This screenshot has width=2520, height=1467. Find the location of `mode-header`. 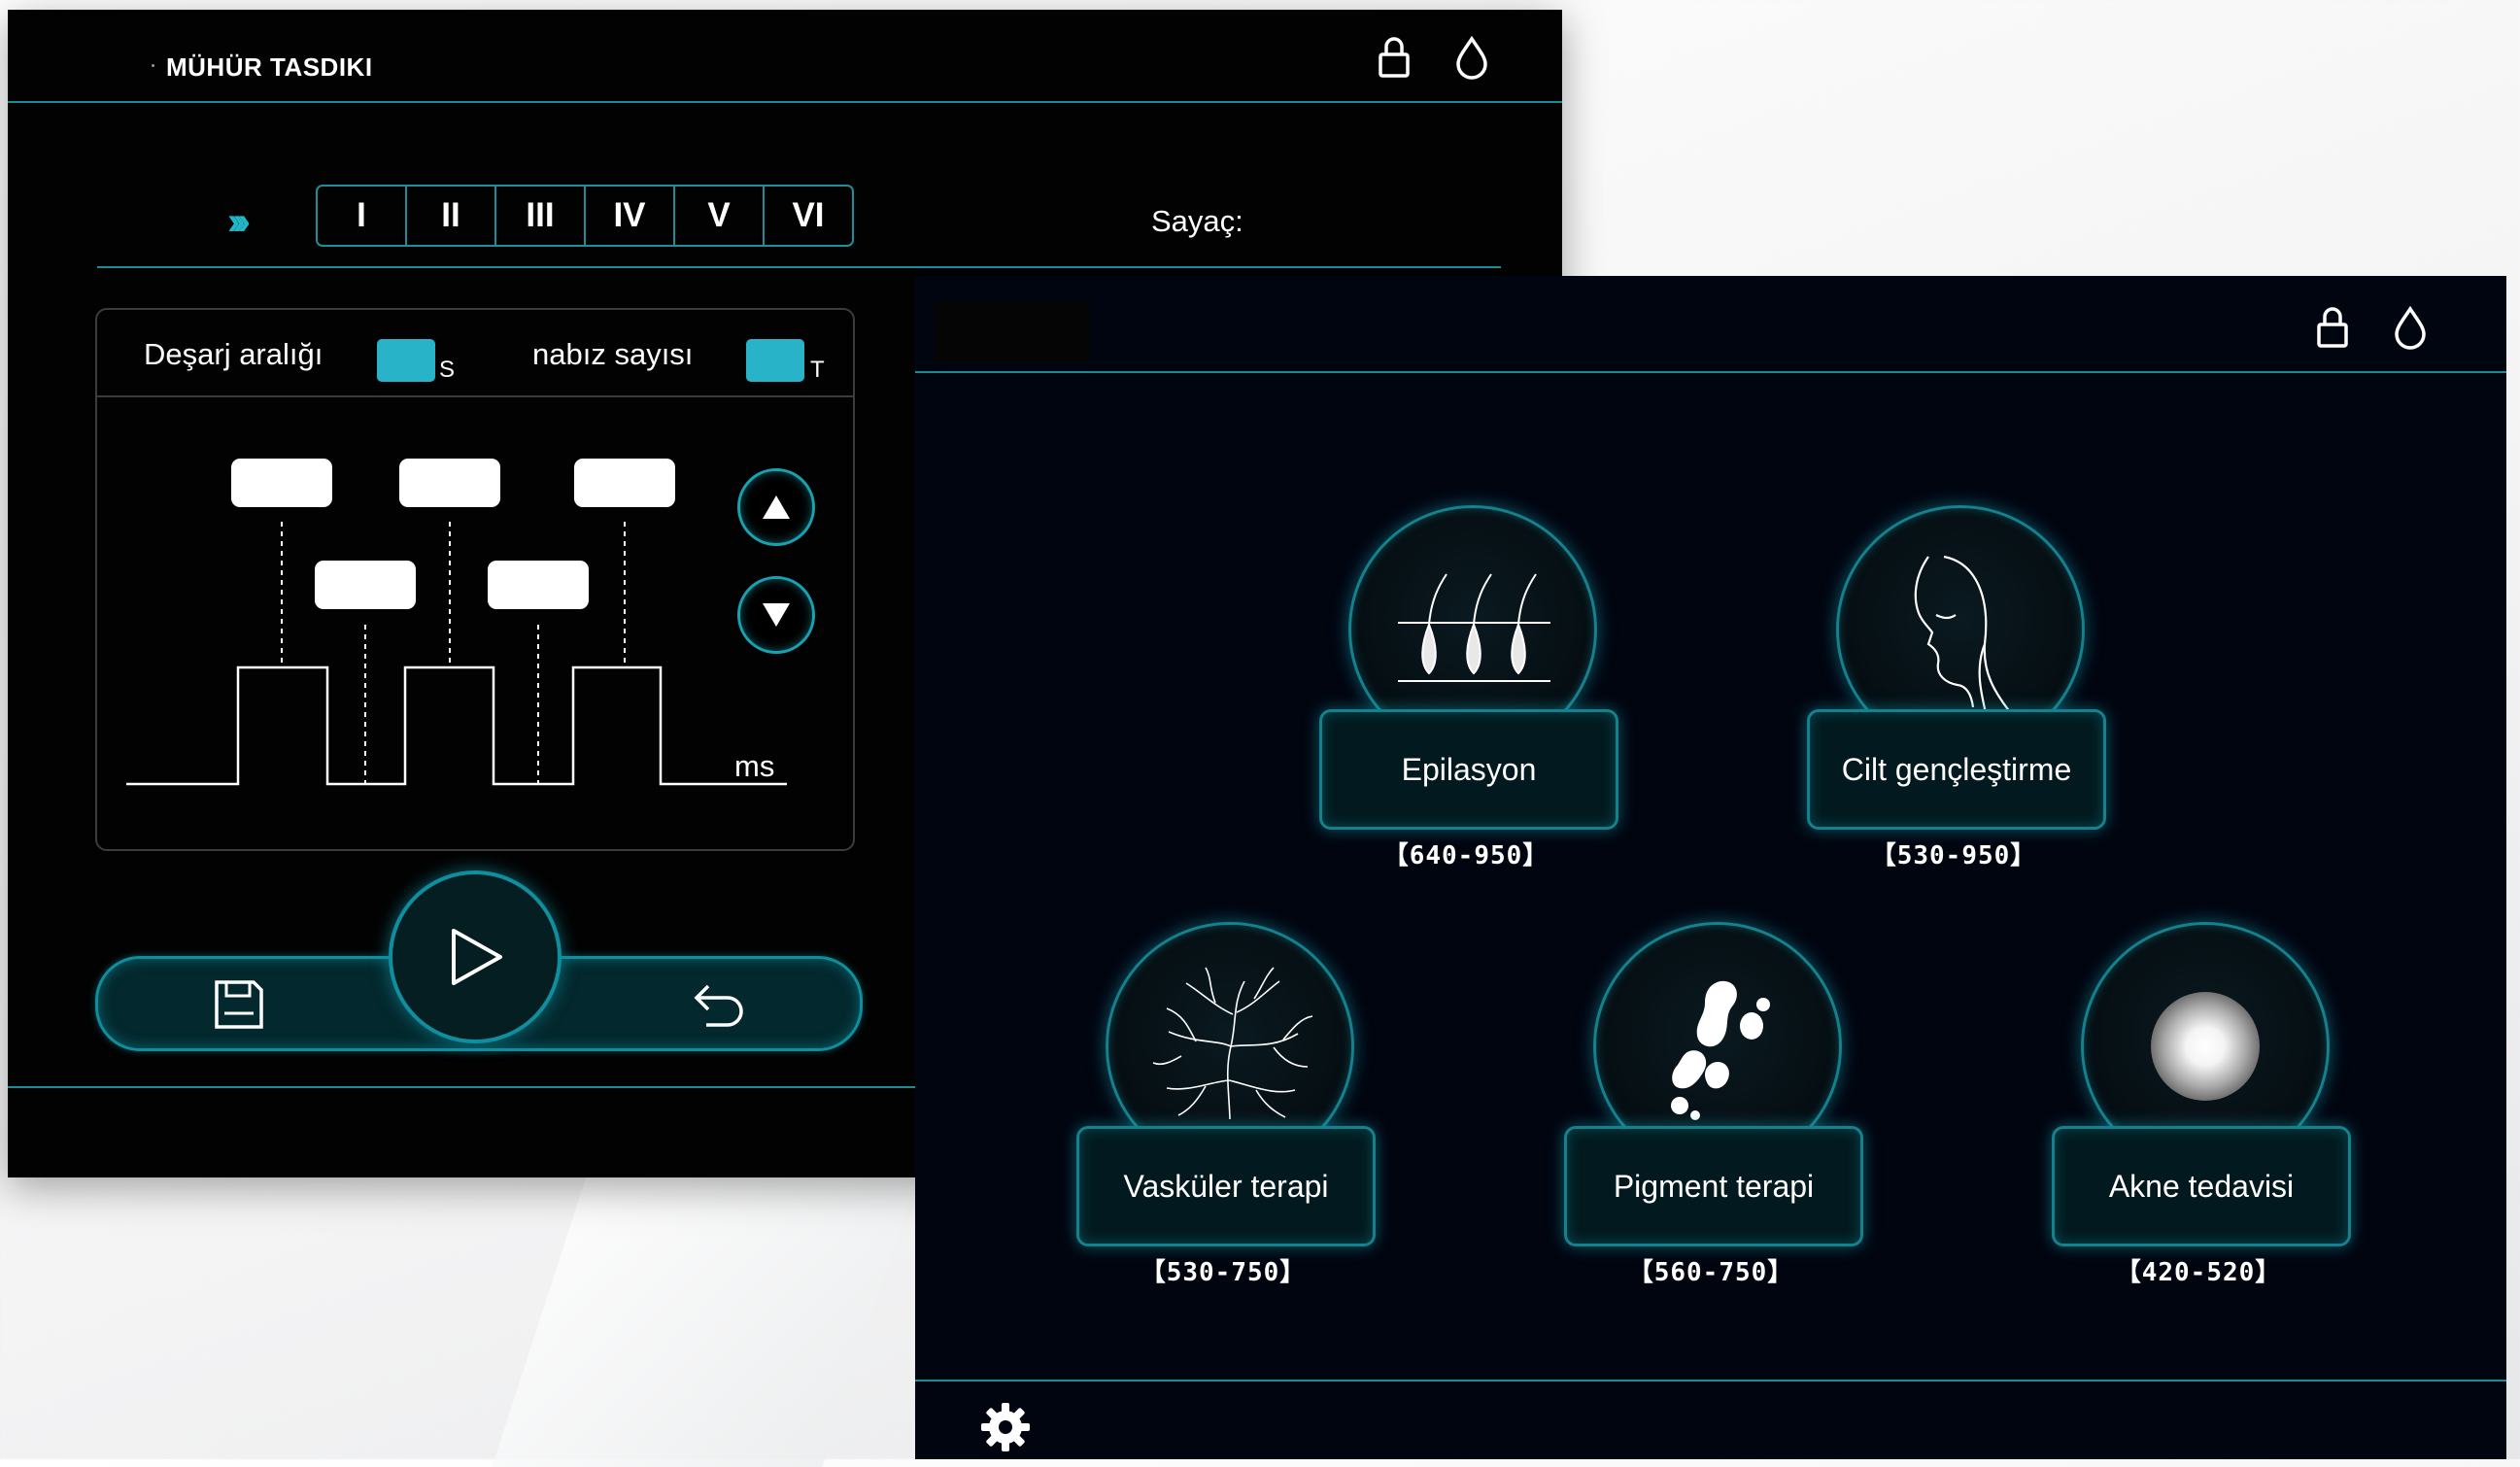

mode-header is located at coordinates (1710, 324).